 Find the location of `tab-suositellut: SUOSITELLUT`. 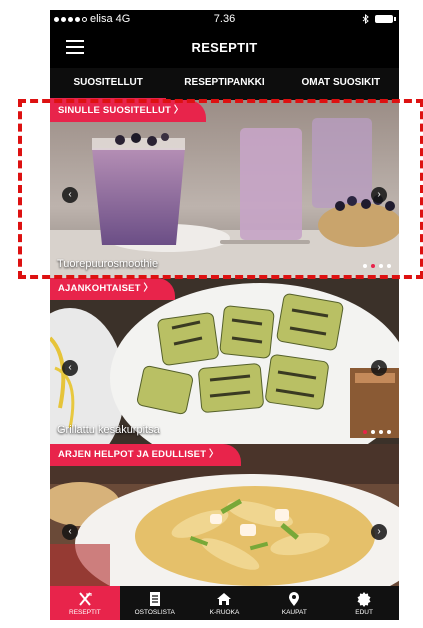

tab-suositellut: SUOSITELLUT is located at coordinates (108, 84).